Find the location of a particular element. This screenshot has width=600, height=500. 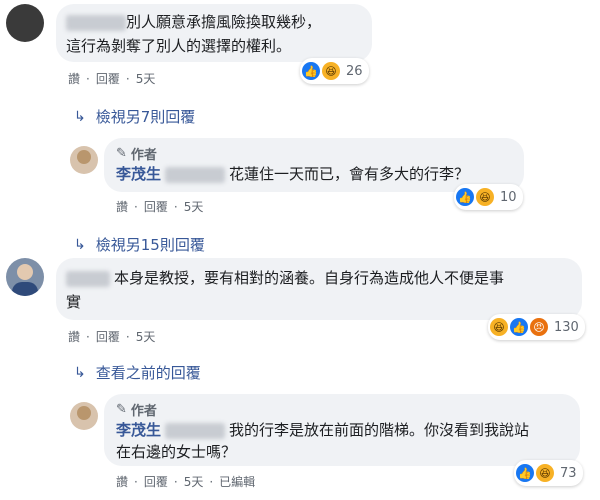

comment-bubble: 本身是教授，要有相對的涵養。自身行為造成他人不便是事 實 is located at coordinates (319, 289).